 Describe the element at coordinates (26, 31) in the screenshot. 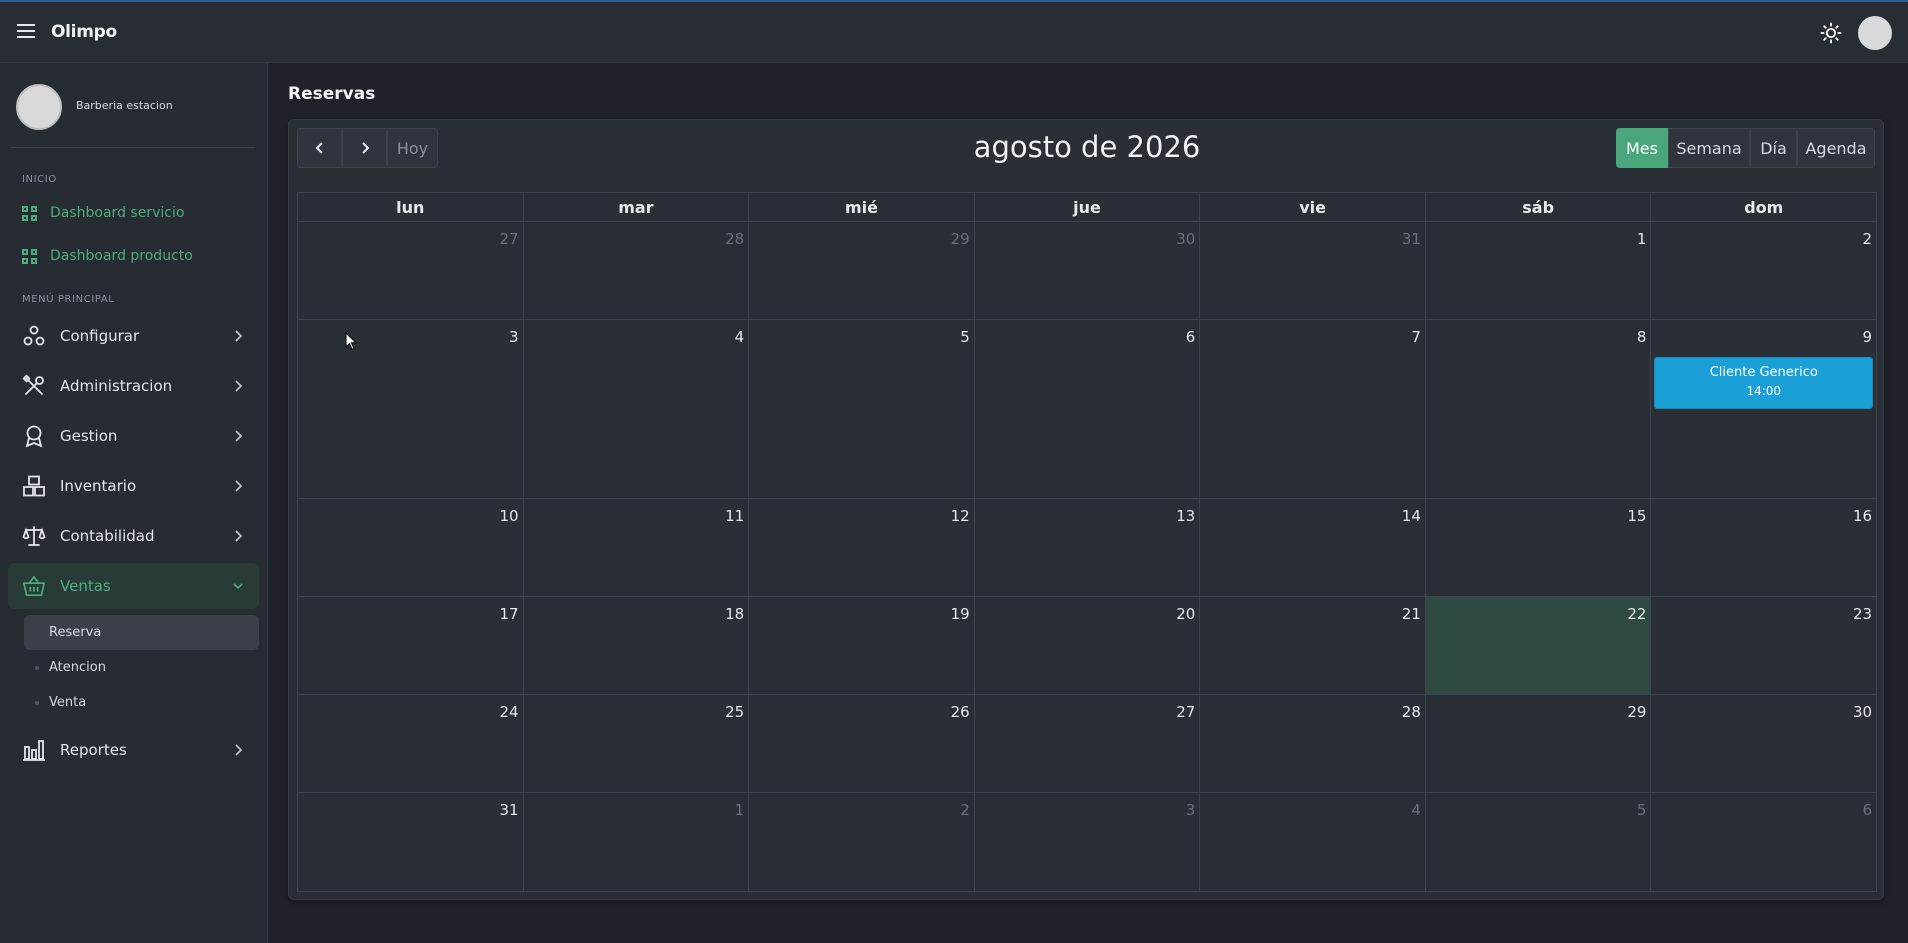

I see `hamburger-menu-icon` at that location.